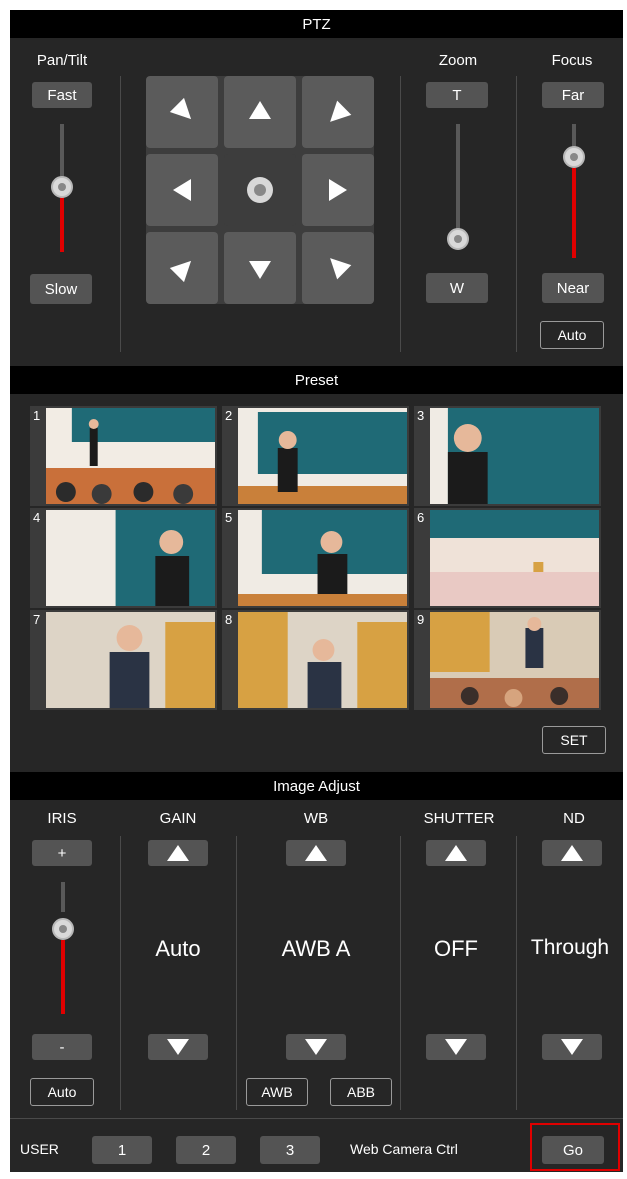 The image size is (627, 1179). I want to click on preset-button: 4, so click(123, 558).